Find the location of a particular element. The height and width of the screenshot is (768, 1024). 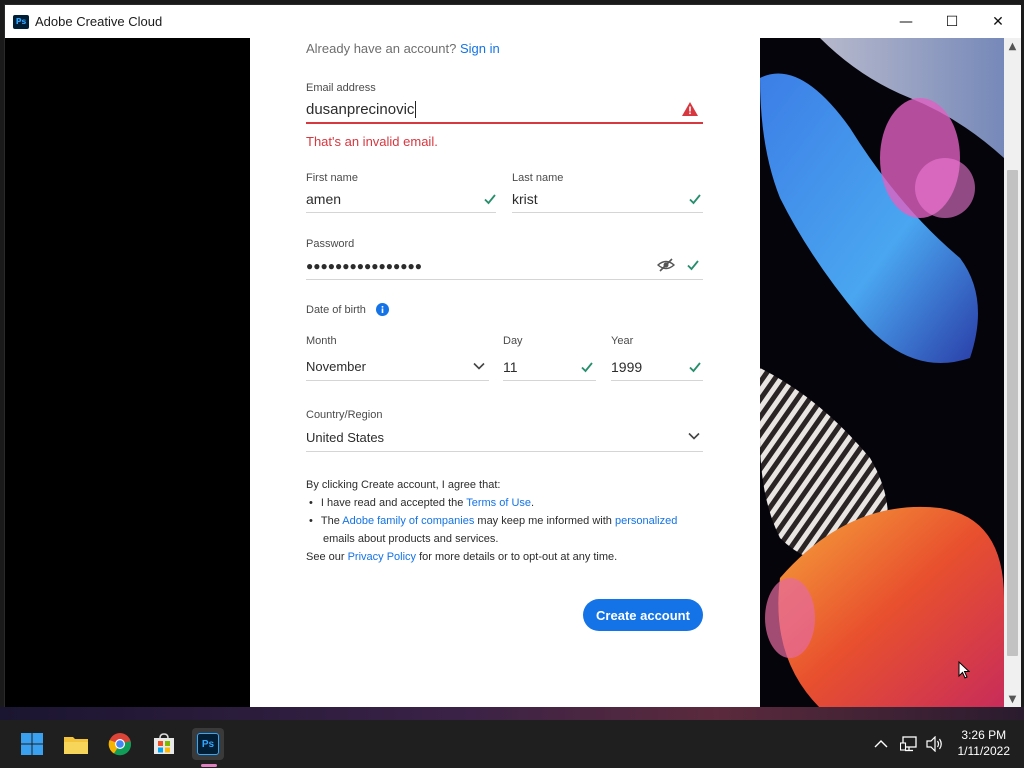

signin-prompt-text: Already have an account? is located at coordinates (381, 48).